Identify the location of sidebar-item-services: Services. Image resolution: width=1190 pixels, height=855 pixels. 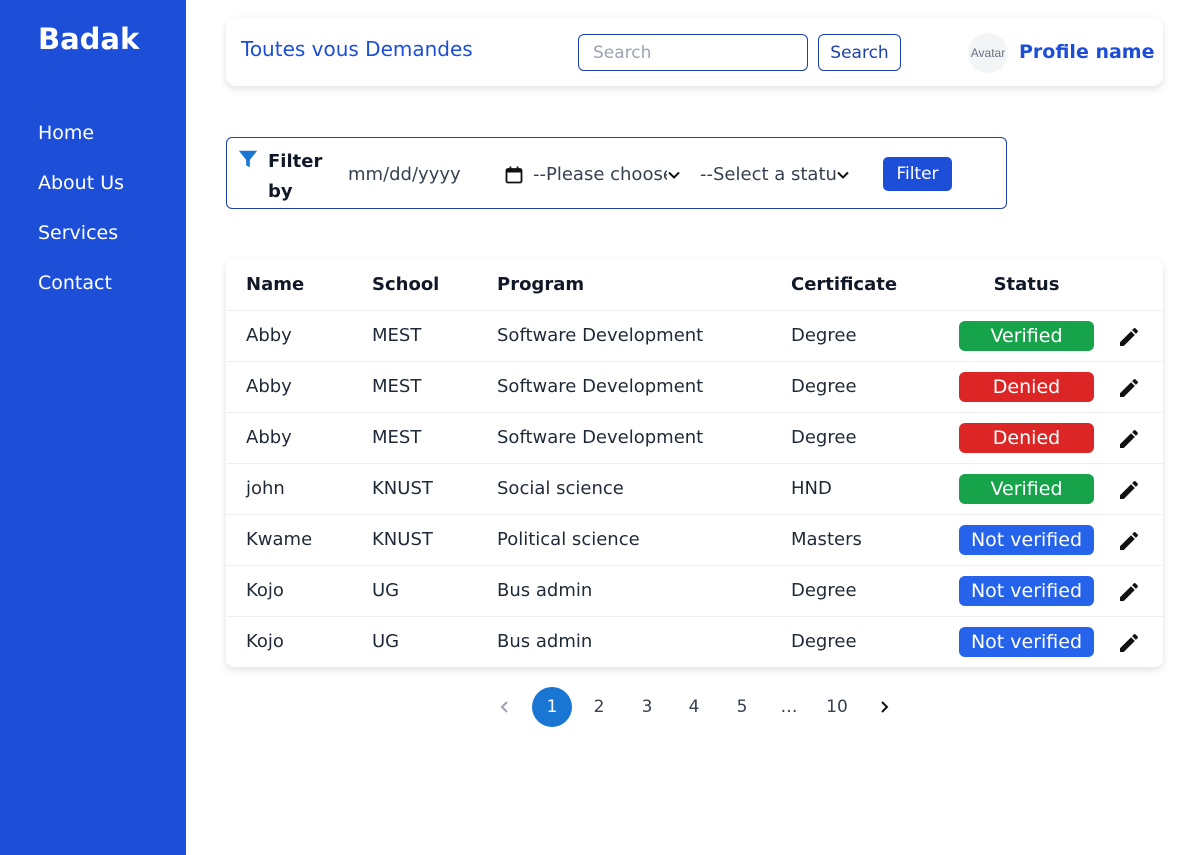
(81, 245).